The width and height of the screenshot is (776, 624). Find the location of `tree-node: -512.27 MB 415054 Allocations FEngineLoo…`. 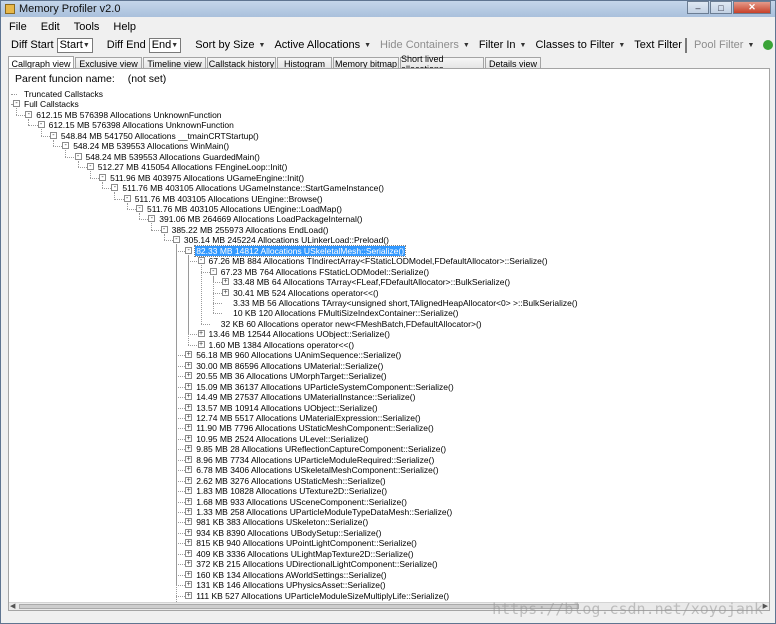

tree-node: -512.27 MB 415054 Allocations FEngineLoo… is located at coordinates (186, 167).